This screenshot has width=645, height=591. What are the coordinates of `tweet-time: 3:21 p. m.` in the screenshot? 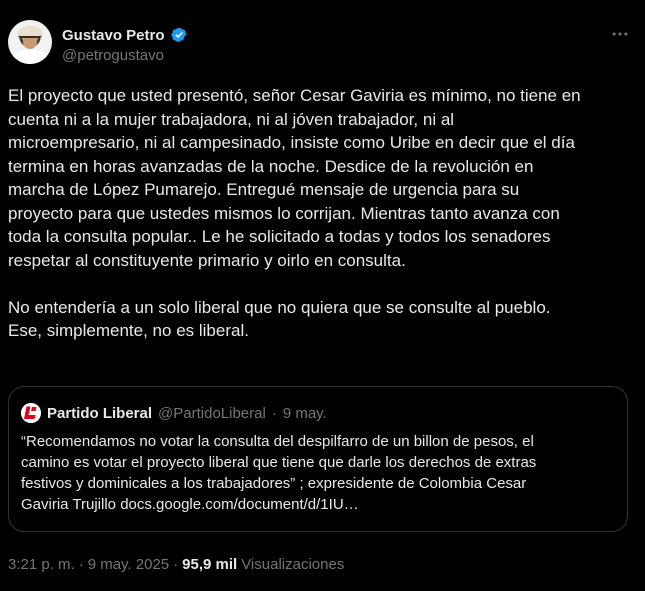 It's located at (41, 564).